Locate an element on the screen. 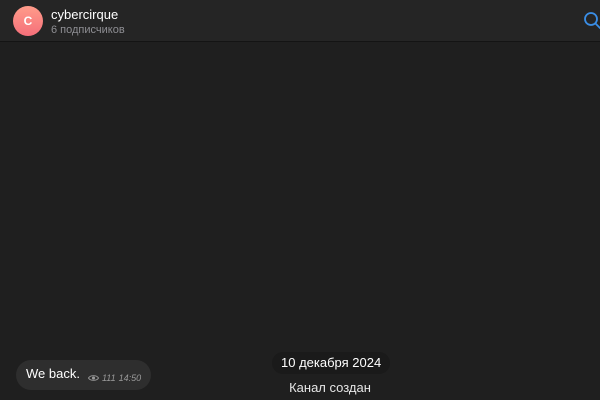 This screenshot has height=400, width=600. search-button is located at coordinates (591, 21).